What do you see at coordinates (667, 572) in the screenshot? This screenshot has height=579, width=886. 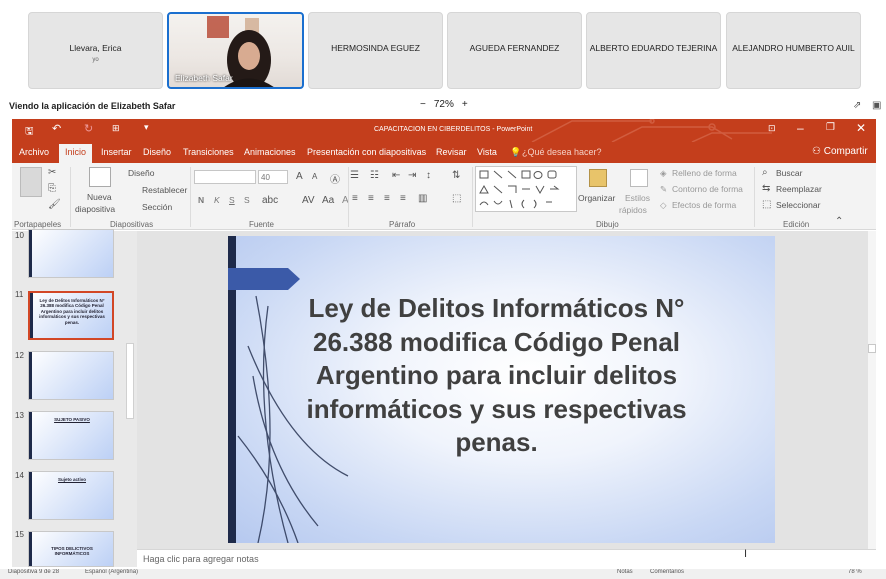 I see `comments-toggle: Comentarios` at bounding box center [667, 572].